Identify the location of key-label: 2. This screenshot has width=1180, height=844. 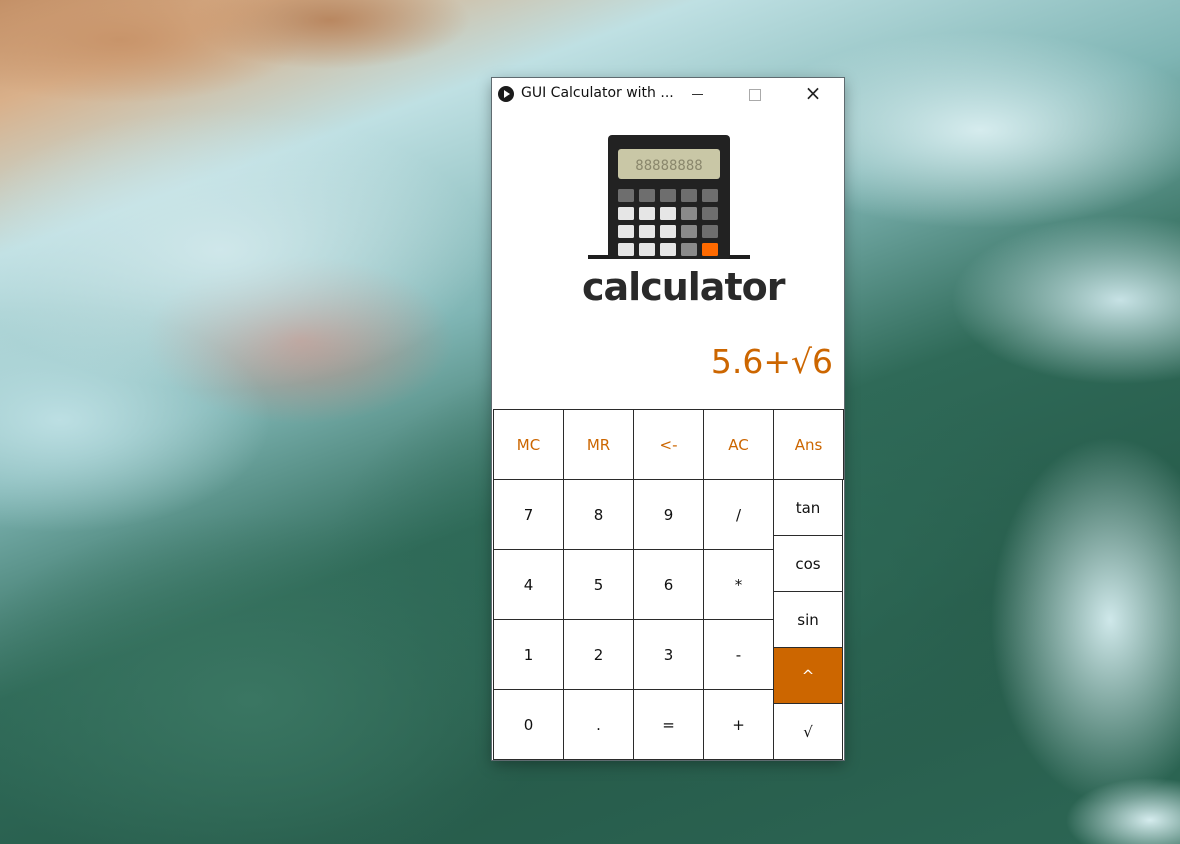
(598, 654).